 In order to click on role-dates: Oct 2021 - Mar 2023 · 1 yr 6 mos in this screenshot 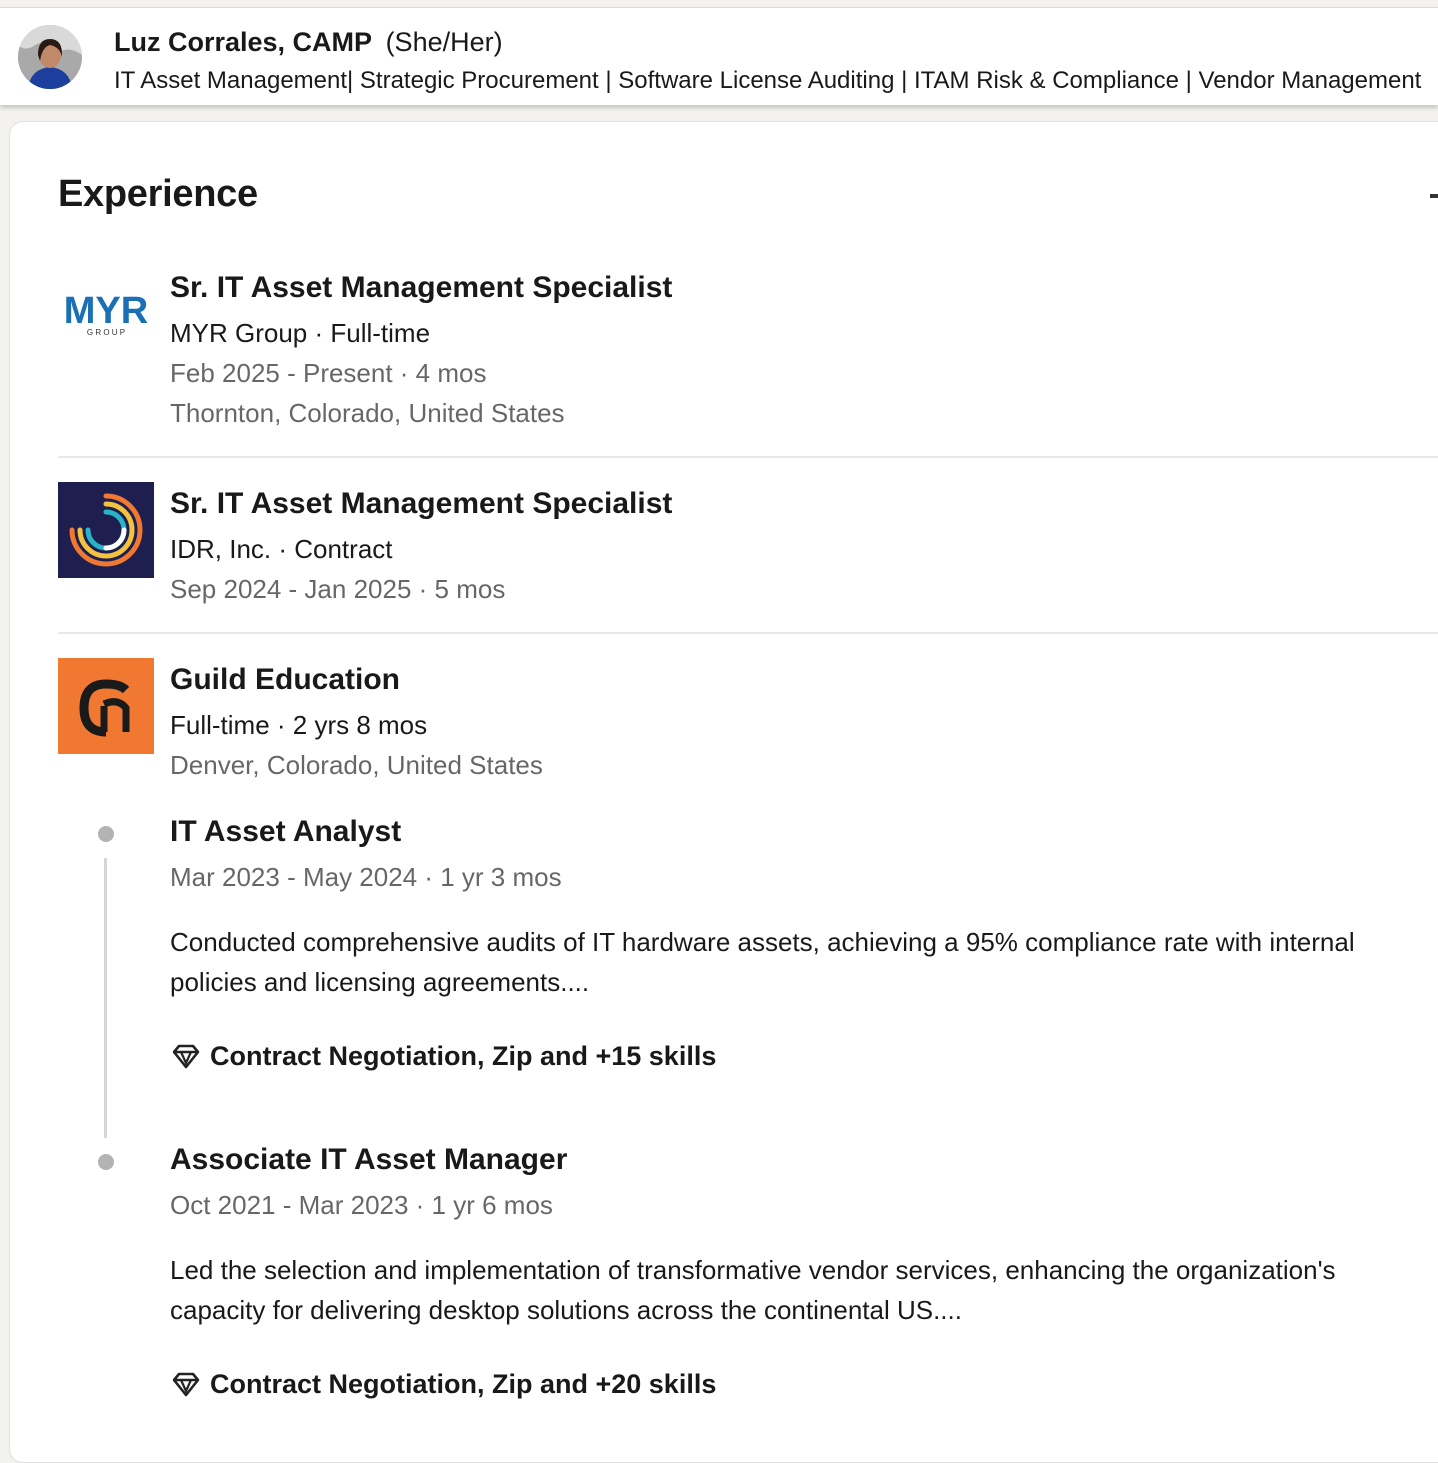, I will do `click(361, 1205)`.